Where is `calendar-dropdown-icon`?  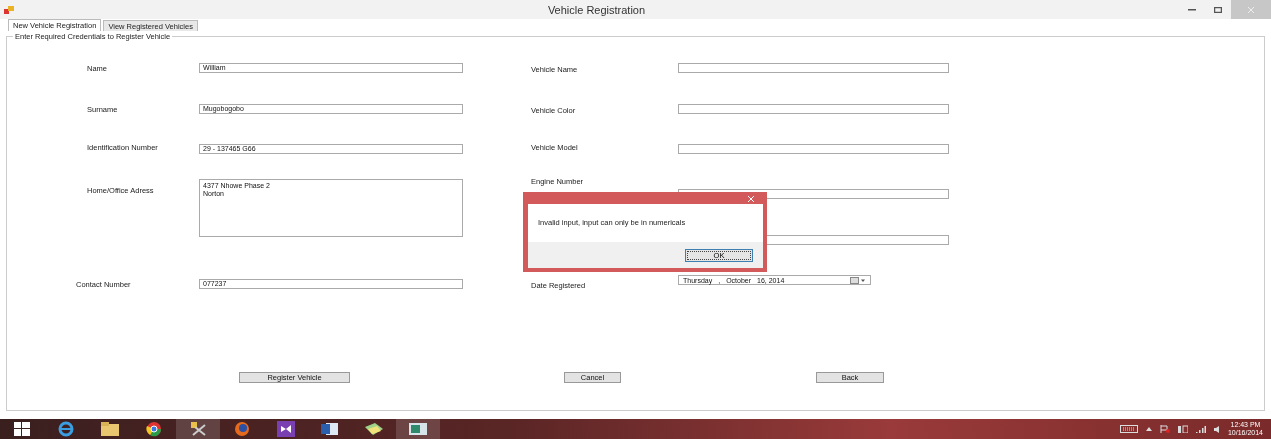 calendar-dropdown-icon is located at coordinates (858, 280).